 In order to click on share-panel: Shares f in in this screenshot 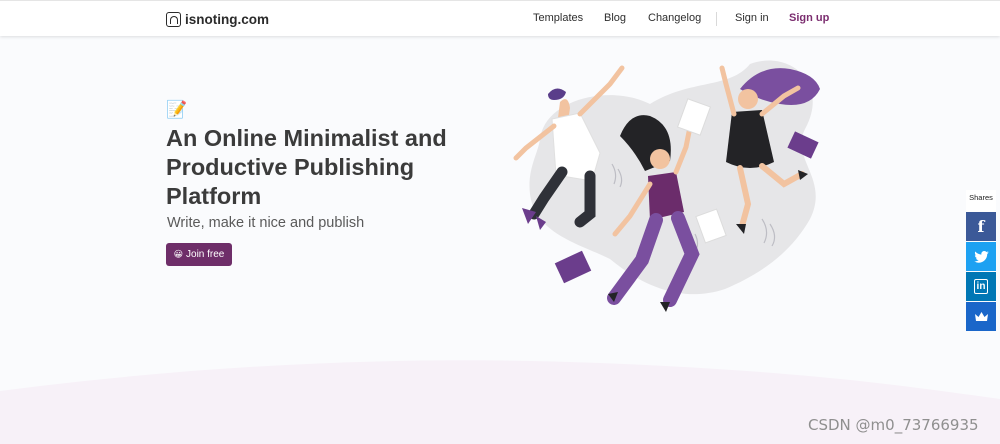, I will do `click(981, 261)`.